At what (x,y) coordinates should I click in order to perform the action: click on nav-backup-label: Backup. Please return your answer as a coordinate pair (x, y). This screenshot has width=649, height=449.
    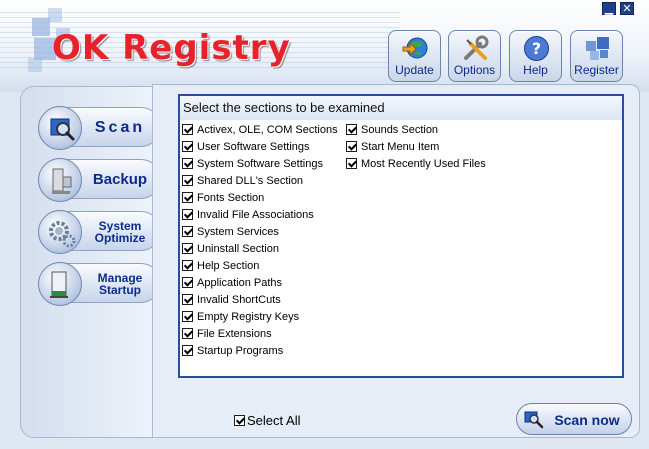
    Looking at the image, I should click on (120, 179).